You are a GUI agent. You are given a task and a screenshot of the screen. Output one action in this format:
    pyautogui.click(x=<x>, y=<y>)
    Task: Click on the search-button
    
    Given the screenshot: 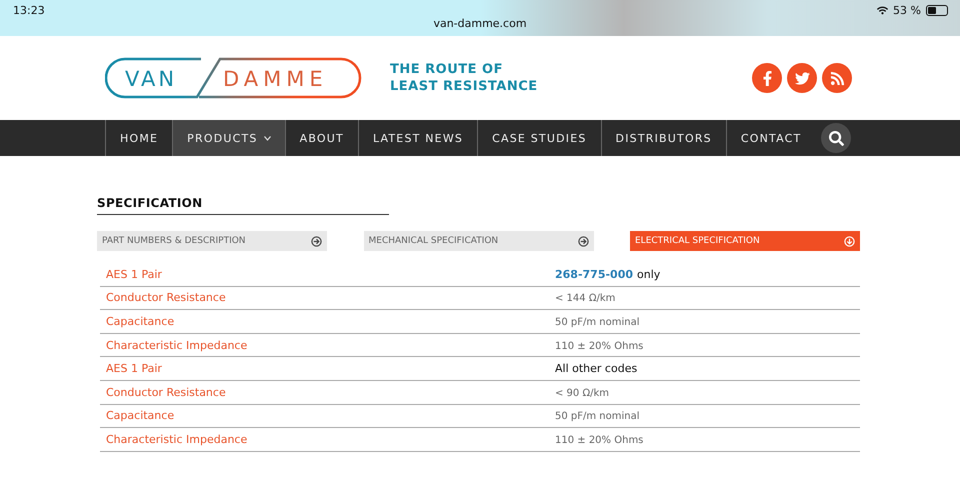 What is the action you would take?
    pyautogui.click(x=836, y=138)
    